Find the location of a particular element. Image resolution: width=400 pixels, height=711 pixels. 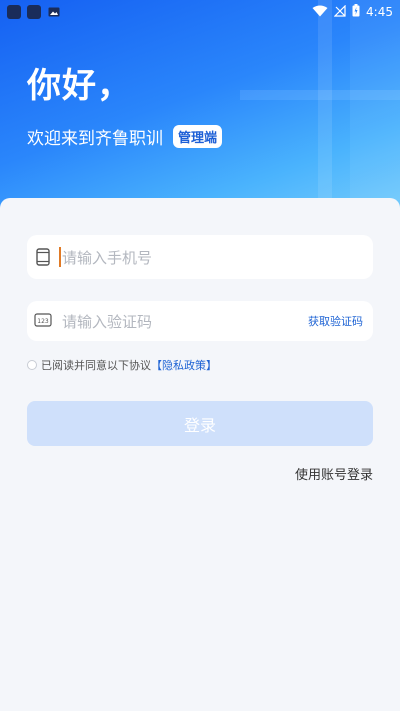

svg-text: 123 is located at coordinates (43, 321).